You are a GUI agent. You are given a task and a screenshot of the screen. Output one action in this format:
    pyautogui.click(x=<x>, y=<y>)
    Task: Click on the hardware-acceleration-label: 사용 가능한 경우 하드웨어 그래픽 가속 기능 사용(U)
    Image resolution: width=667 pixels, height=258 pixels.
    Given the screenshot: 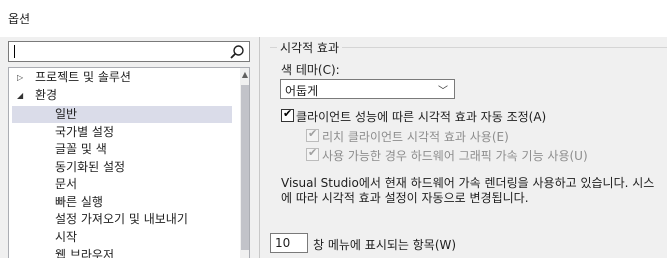 What is the action you would take?
    pyautogui.click(x=455, y=156)
    